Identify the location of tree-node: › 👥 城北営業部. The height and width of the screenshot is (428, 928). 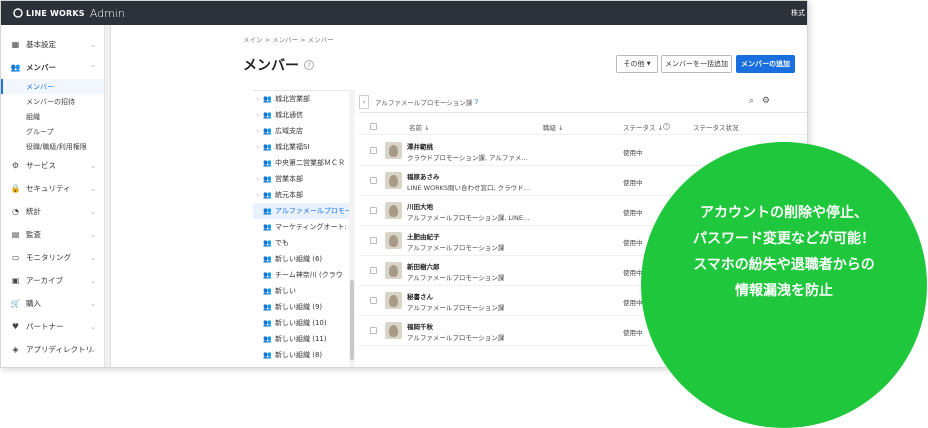
(302, 99).